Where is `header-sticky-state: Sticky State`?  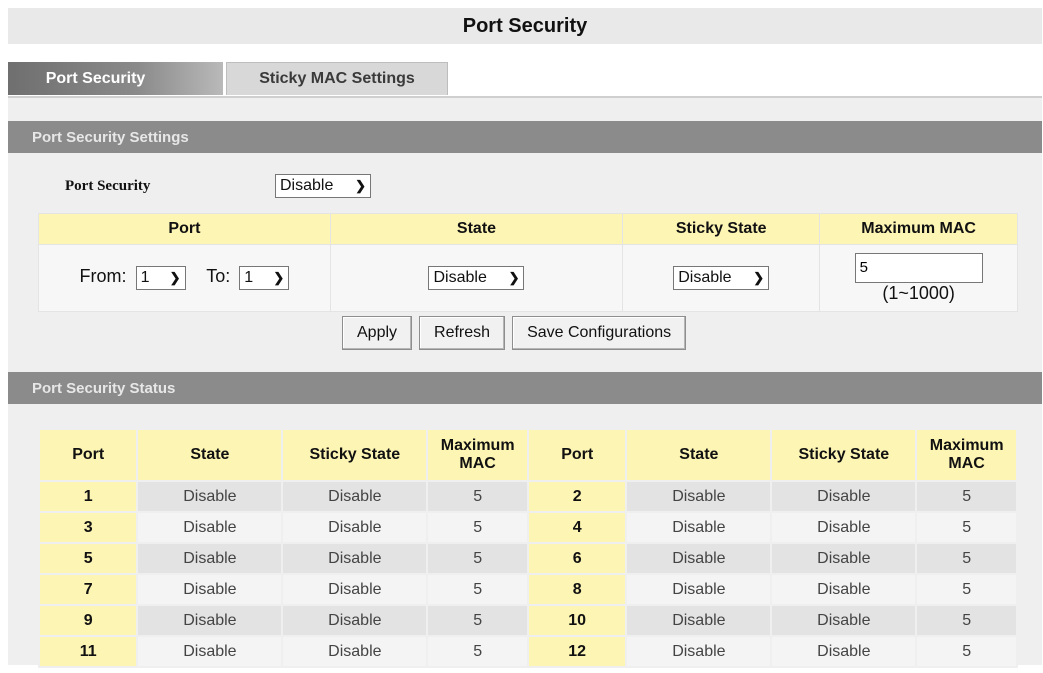 header-sticky-state: Sticky State is located at coordinates (721, 229).